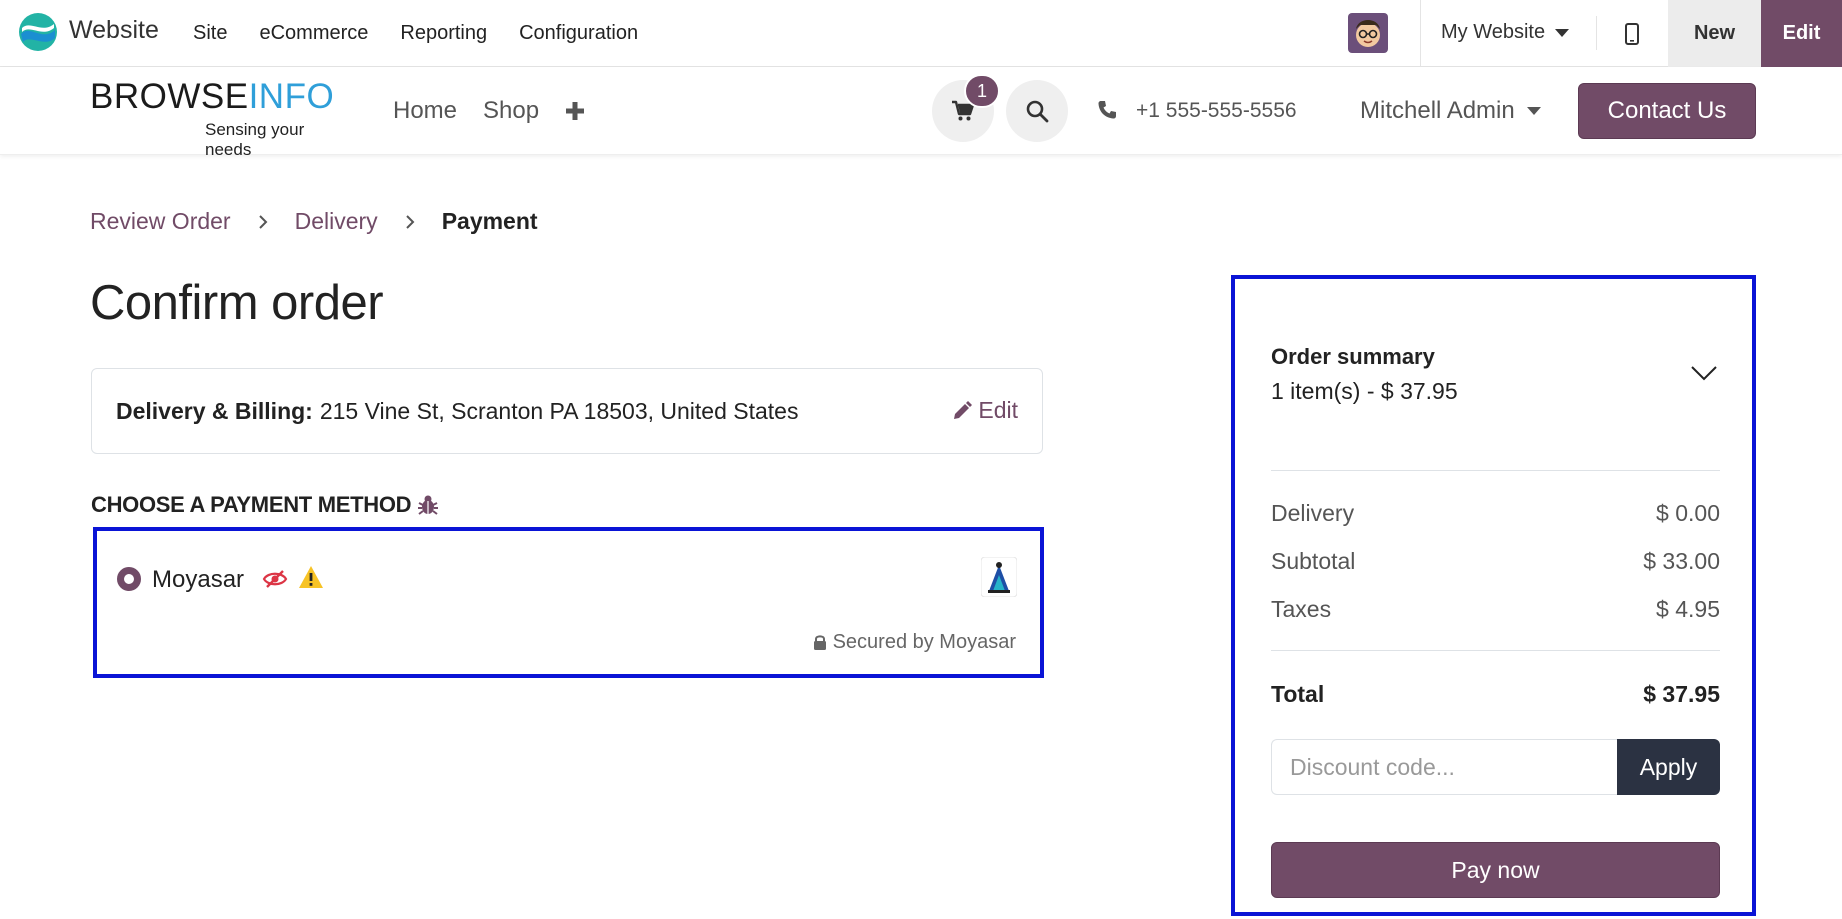 The height and width of the screenshot is (919, 1842). I want to click on payment-method-heading: CHOOSE A PAYMENT METHOD, so click(265, 505).